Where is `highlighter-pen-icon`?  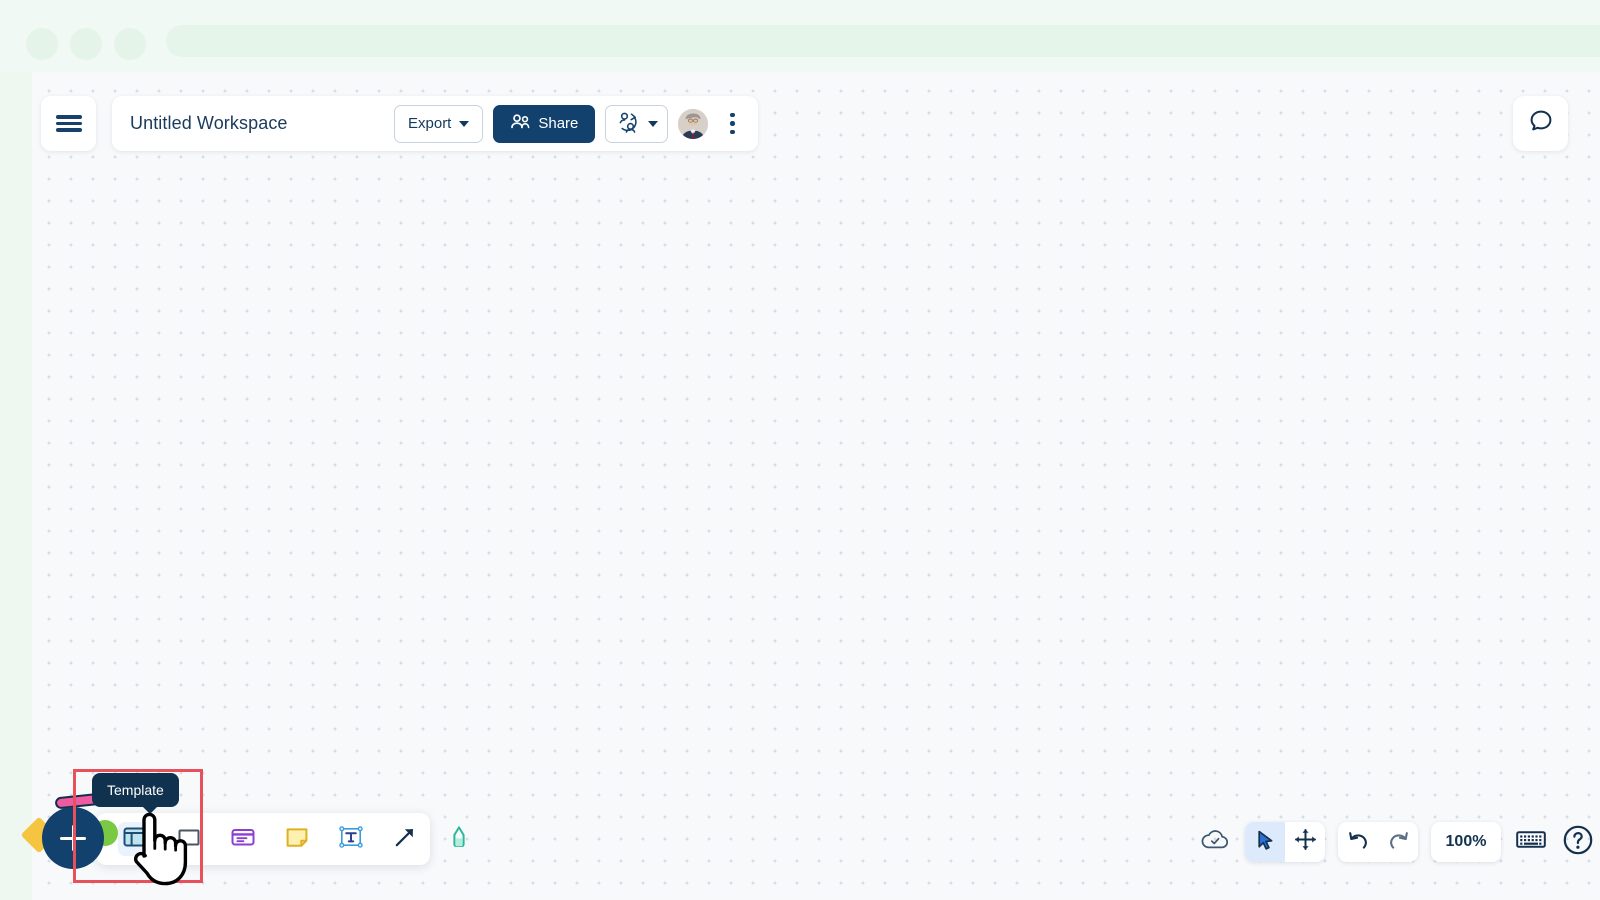 highlighter-pen-icon is located at coordinates (459, 839).